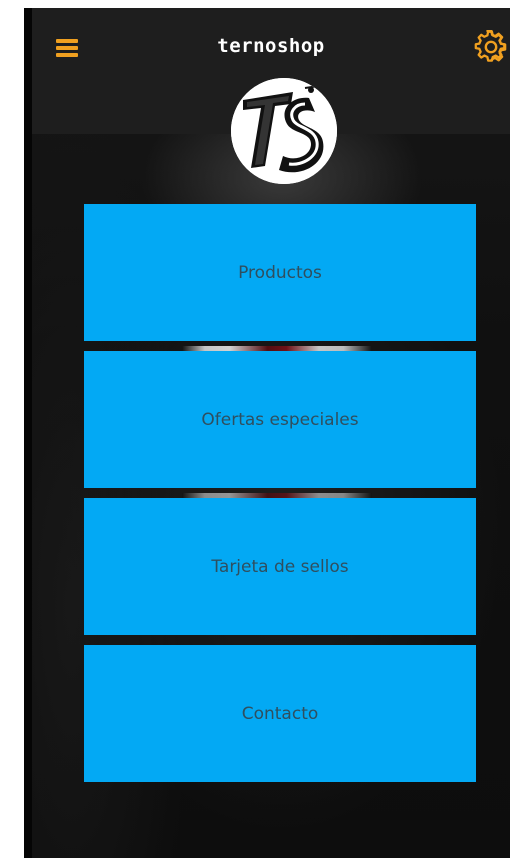  Describe the element at coordinates (280, 272) in the screenshot. I see `menu-button-productos: Productos` at that location.